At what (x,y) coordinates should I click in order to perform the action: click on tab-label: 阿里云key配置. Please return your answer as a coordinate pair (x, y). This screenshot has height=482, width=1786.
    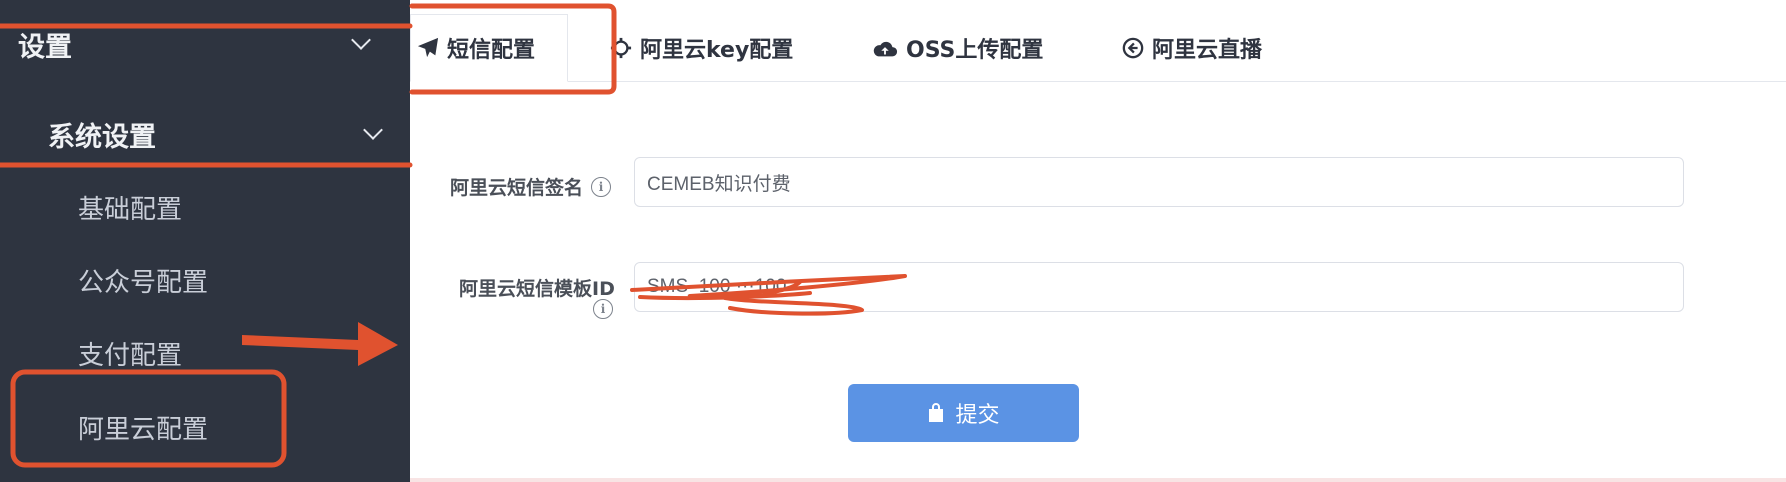
    Looking at the image, I should click on (717, 50).